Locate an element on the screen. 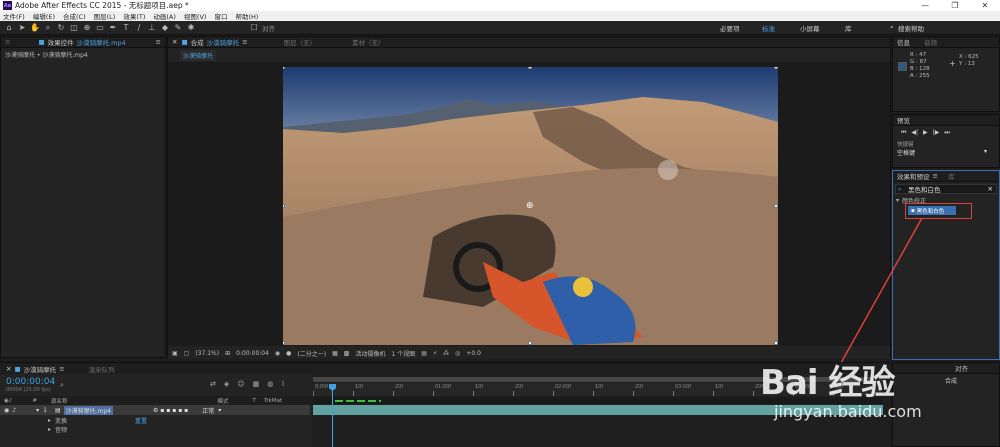 The width and height of the screenshot is (1000, 447). resolution-dropdown: (二分之一) is located at coordinates (311, 353).